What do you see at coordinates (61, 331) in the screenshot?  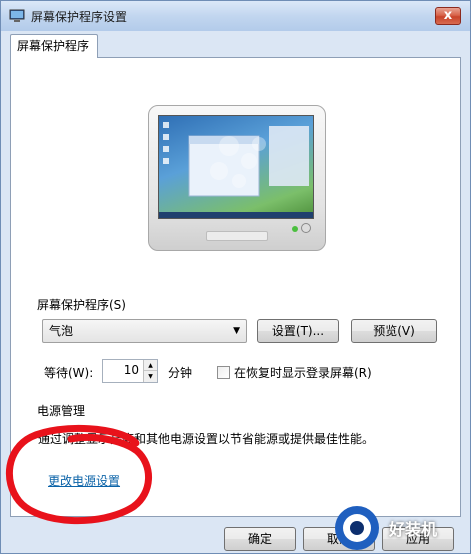 I see `screensaver-selected-value: 气泡` at bounding box center [61, 331].